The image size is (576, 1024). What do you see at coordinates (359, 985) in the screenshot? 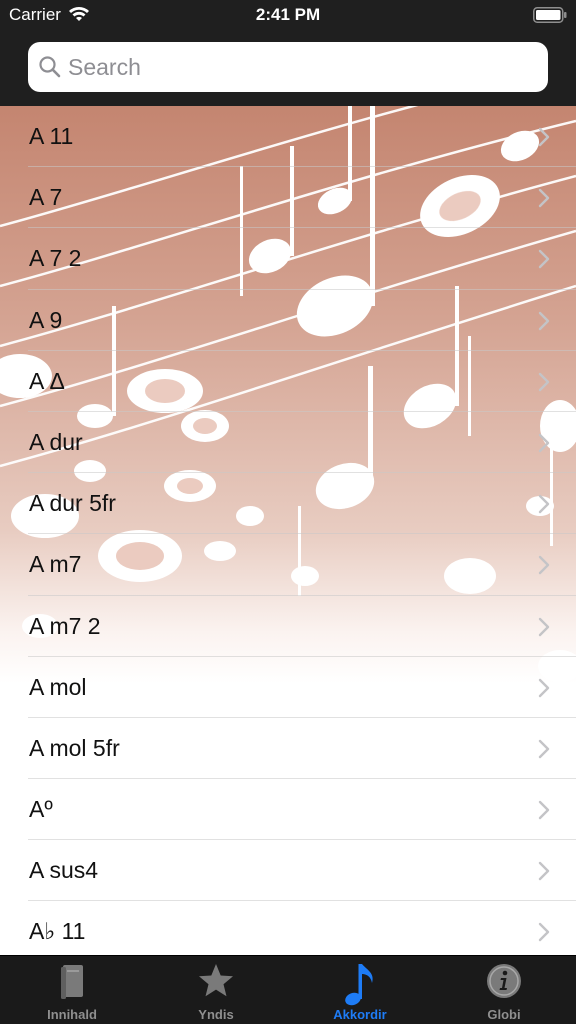
I see `music-note-icon` at bounding box center [359, 985].